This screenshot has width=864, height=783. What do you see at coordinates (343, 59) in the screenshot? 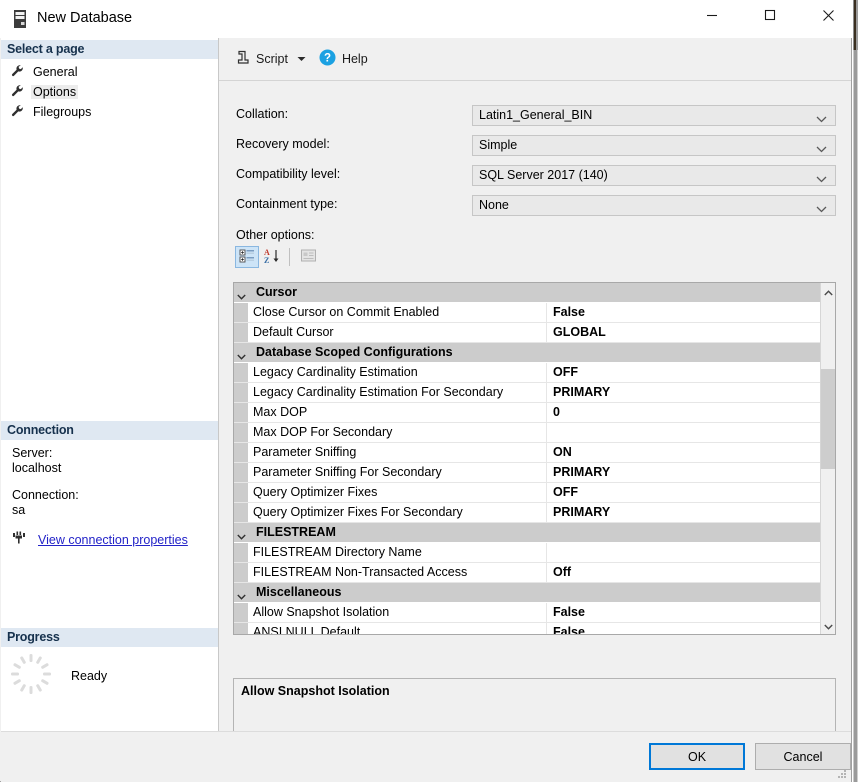
I see `help-button: ? Help` at bounding box center [343, 59].